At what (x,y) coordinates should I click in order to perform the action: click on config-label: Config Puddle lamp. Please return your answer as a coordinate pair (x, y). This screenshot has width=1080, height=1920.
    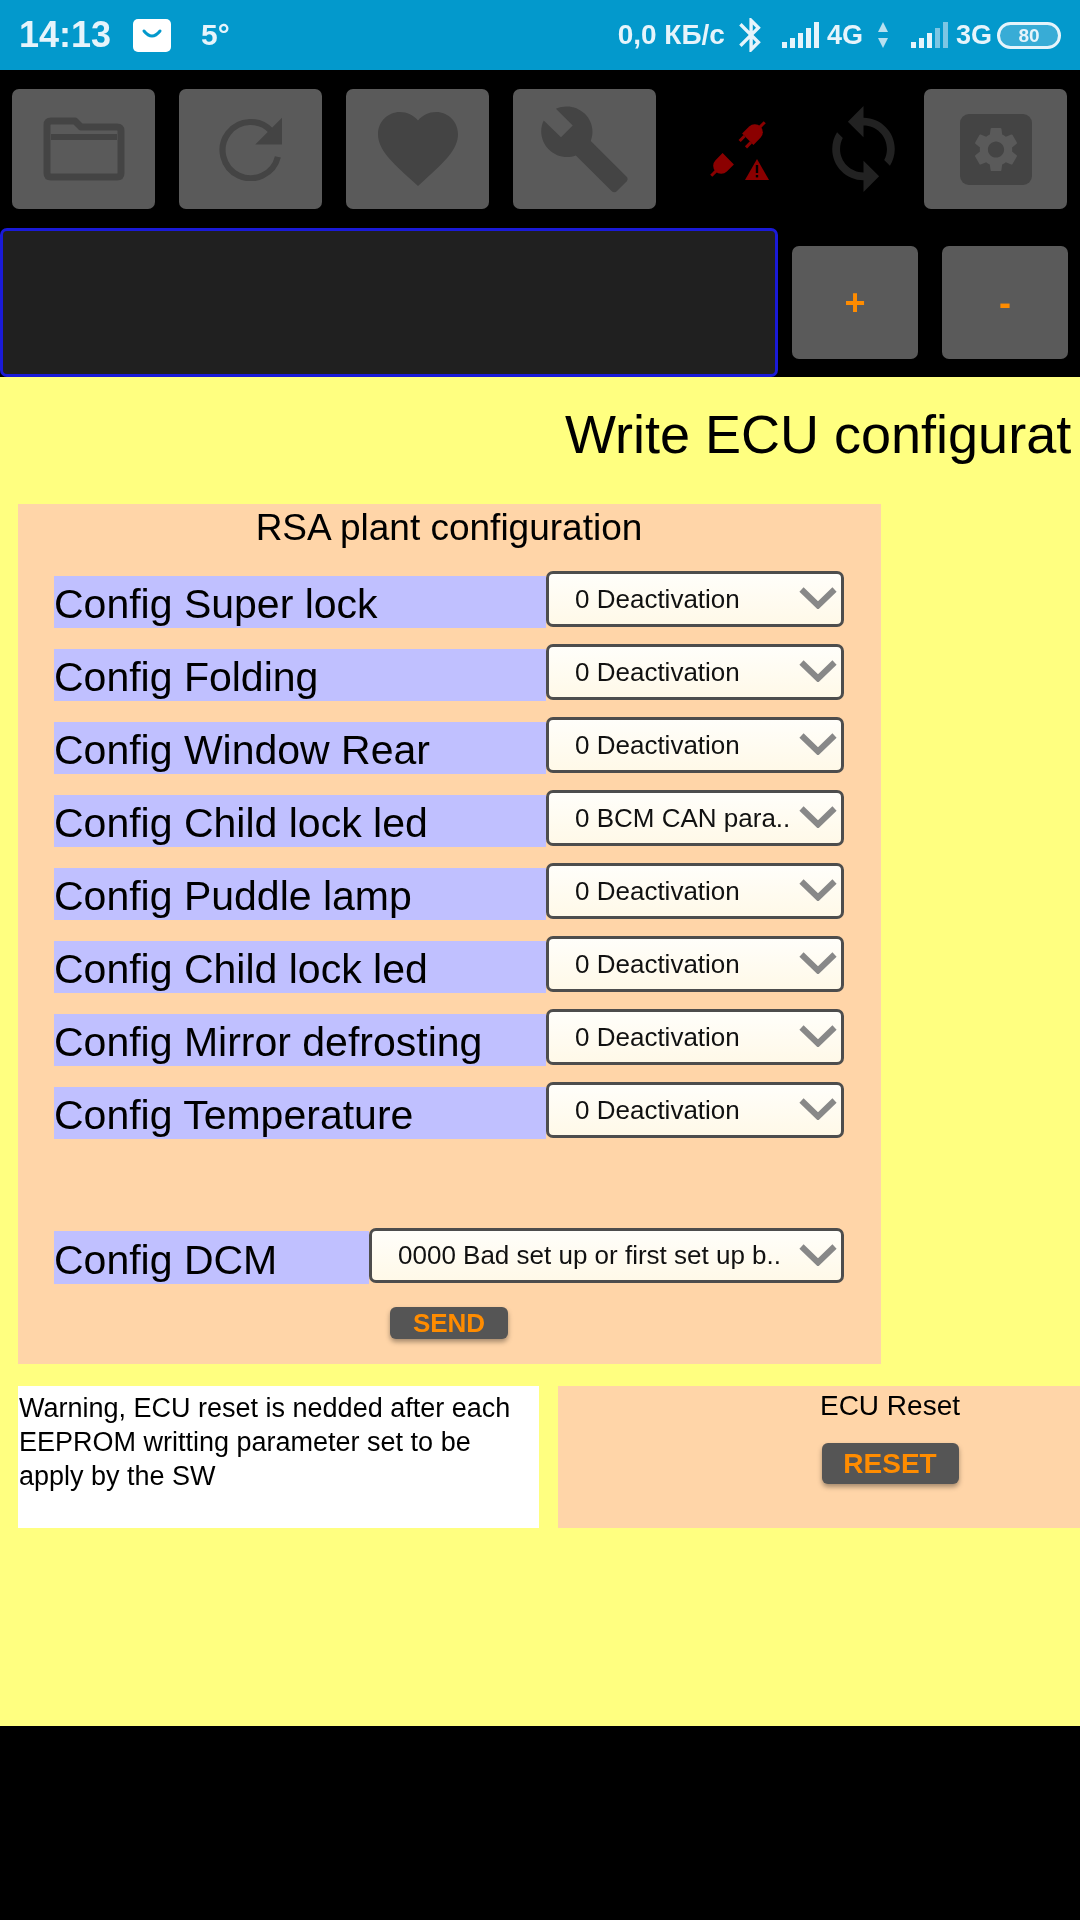
    Looking at the image, I should click on (300, 894).